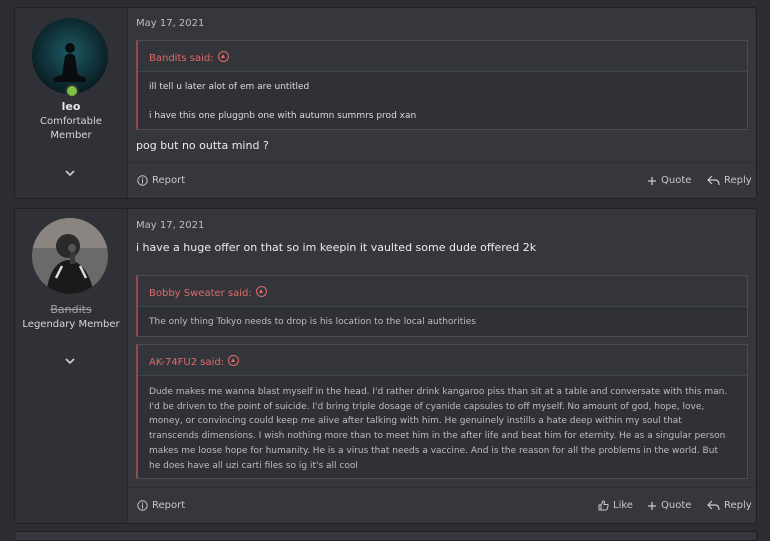 Image resolution: width=770 pixels, height=541 pixels. I want to click on thumbs-up-icon, so click(603, 505).